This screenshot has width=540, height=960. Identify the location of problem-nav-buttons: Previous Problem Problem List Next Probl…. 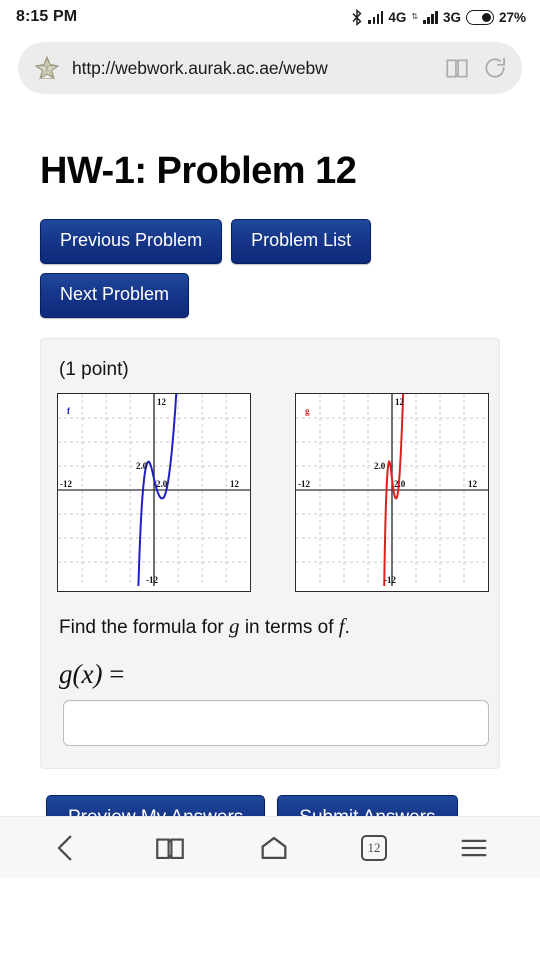
(215, 255).